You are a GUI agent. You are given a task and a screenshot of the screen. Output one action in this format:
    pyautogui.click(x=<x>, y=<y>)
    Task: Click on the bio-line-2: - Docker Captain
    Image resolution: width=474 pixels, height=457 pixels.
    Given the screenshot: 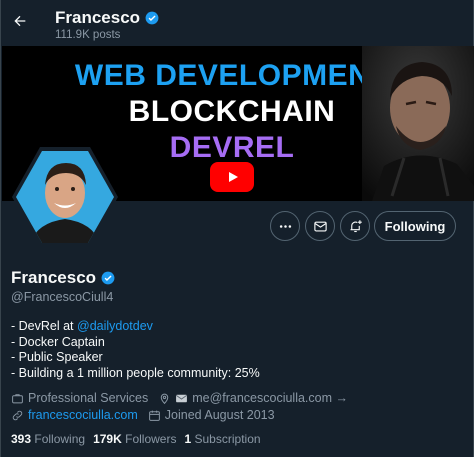 What is the action you would take?
    pyautogui.click(x=58, y=341)
    